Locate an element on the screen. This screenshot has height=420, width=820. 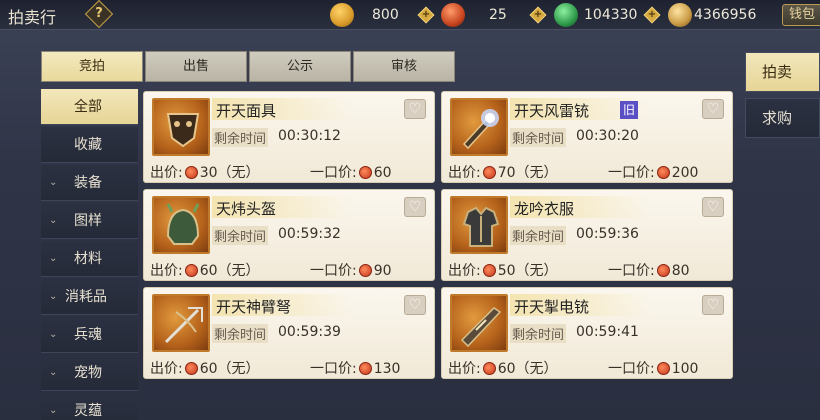
sidebar-item-consumables: ⌄ 消耗品 is located at coordinates (89, 297).